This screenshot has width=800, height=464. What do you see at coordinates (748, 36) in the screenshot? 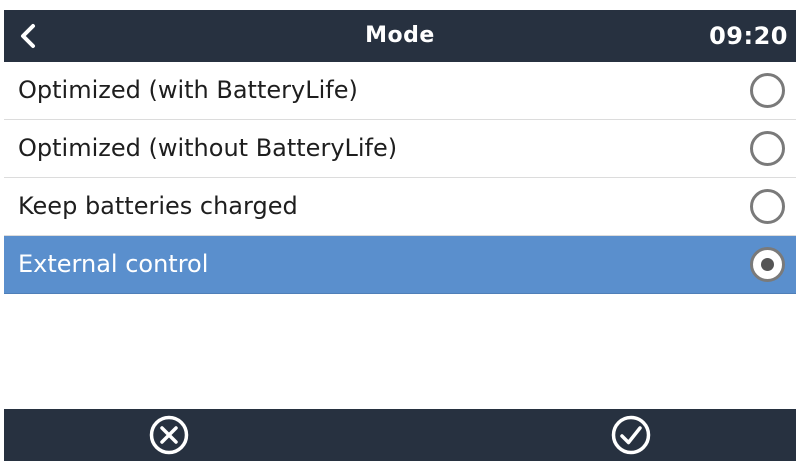
I see `clock-time: 09:20` at bounding box center [748, 36].